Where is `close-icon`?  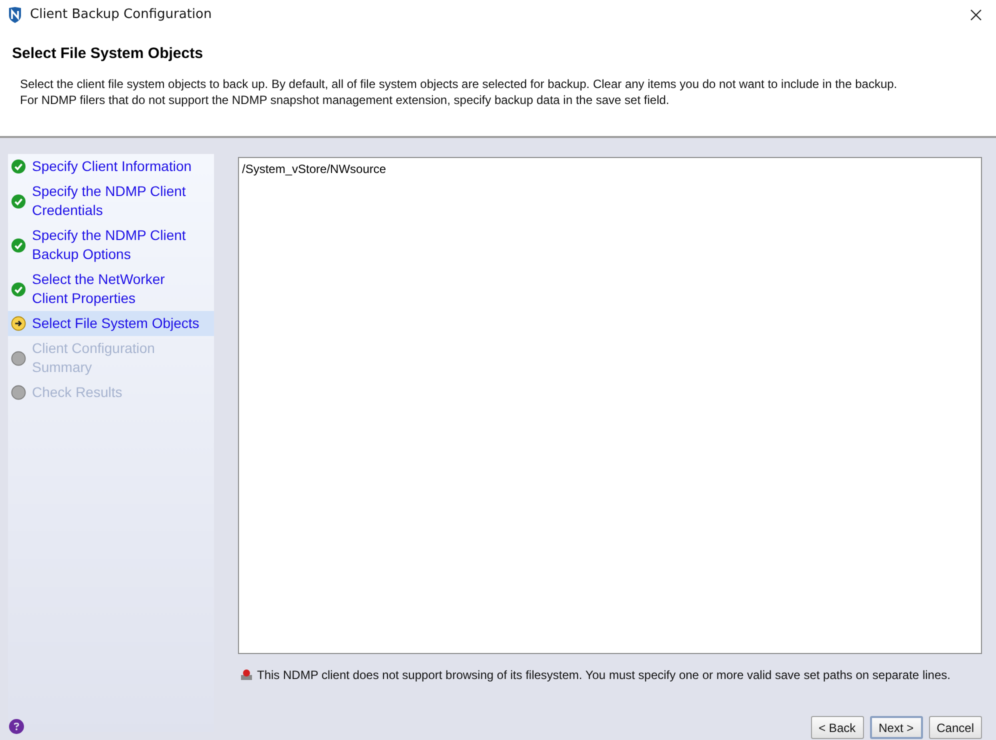
close-icon is located at coordinates (976, 15).